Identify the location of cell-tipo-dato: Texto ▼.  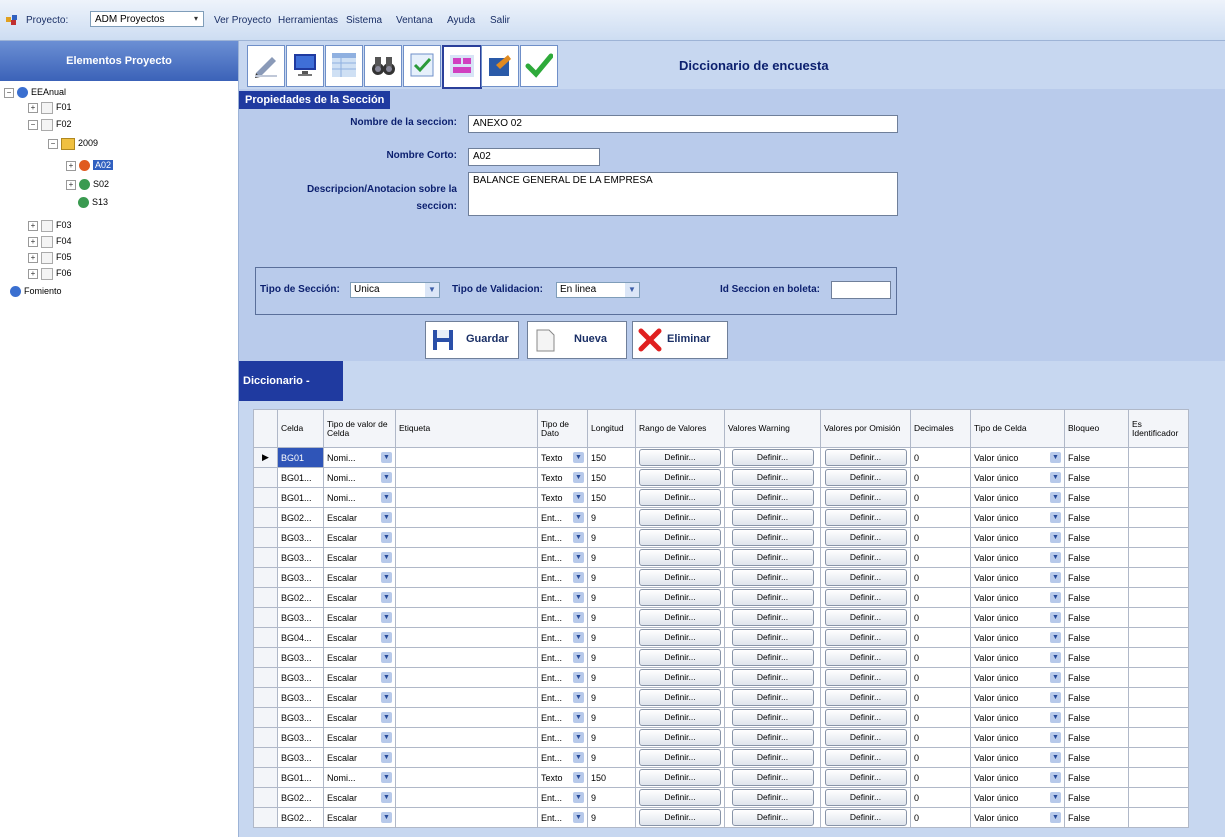
(562, 497).